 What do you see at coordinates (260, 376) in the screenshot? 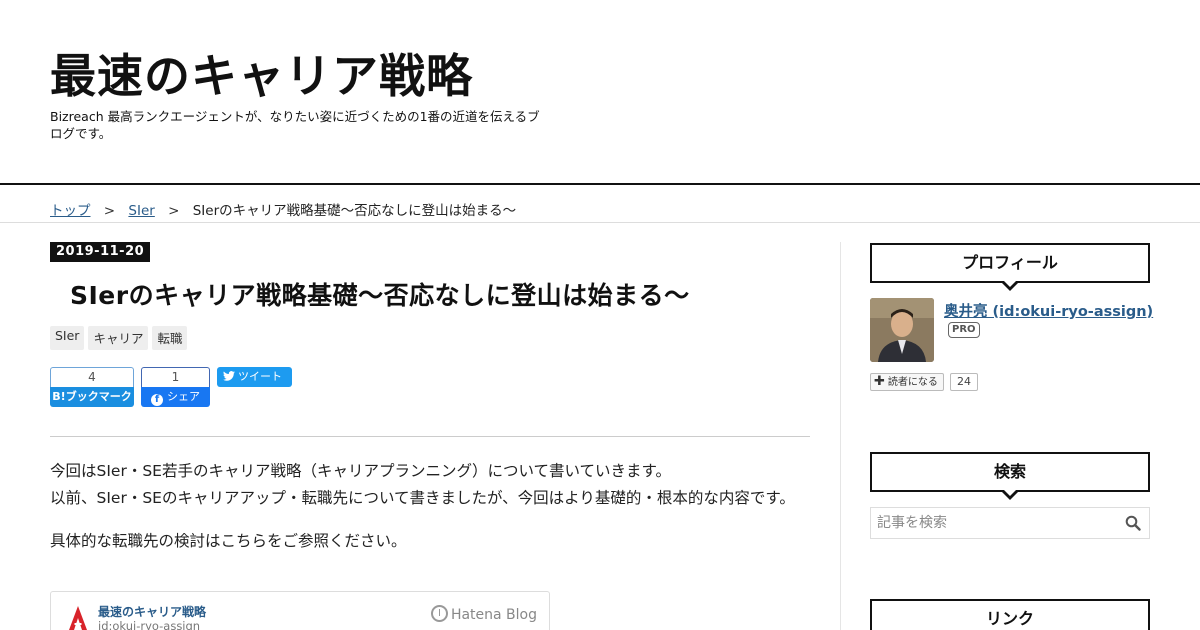
I see `tweet-label: ツイート` at bounding box center [260, 376].